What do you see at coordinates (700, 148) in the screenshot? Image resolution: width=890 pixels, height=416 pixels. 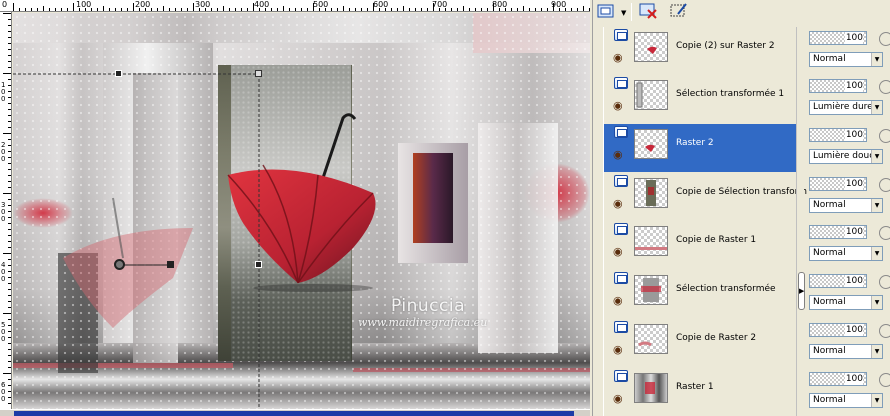 I see `layer-row-selected: ◉ Raster 2` at bounding box center [700, 148].